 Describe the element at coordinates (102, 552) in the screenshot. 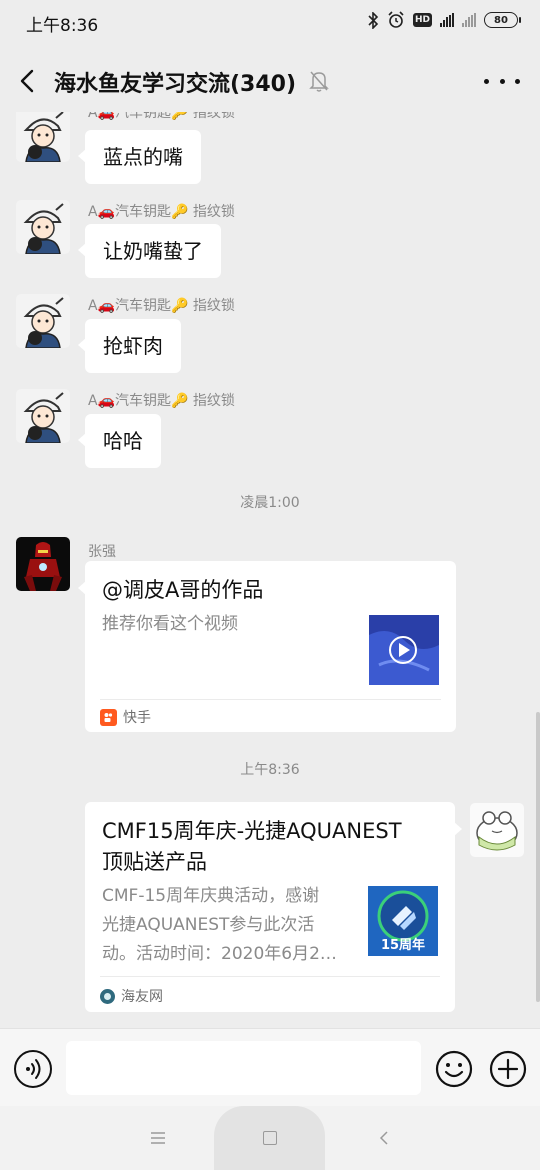

I see `sender-name: 张强` at that location.